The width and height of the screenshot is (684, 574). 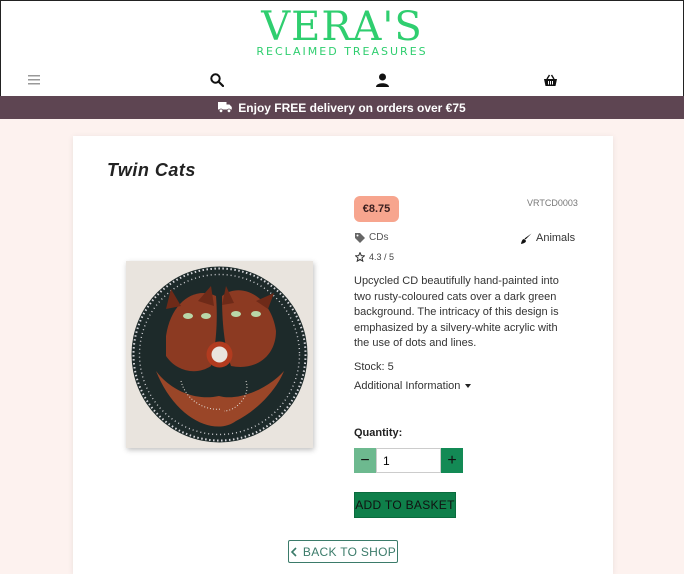 I want to click on truck-icon, so click(x=225, y=107).